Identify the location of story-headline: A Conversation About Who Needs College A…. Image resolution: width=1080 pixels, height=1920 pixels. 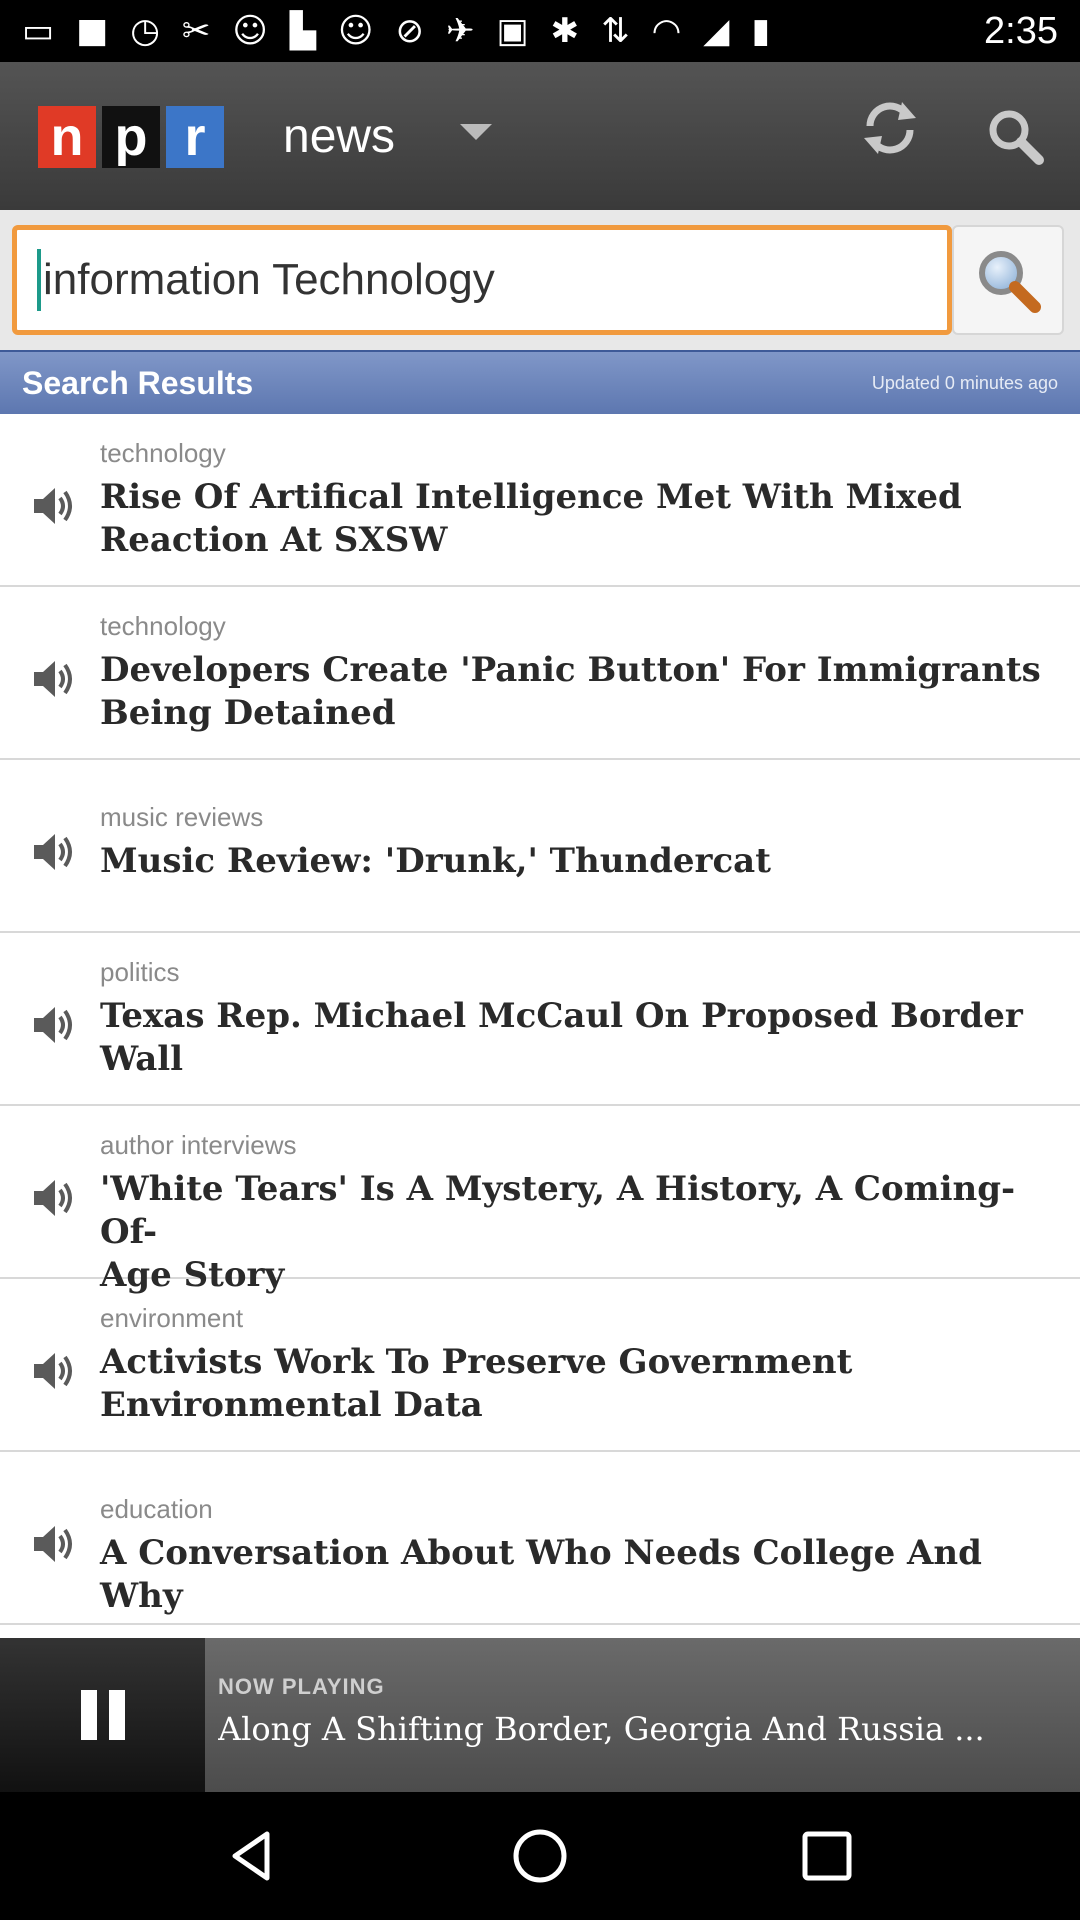
(580, 1575).